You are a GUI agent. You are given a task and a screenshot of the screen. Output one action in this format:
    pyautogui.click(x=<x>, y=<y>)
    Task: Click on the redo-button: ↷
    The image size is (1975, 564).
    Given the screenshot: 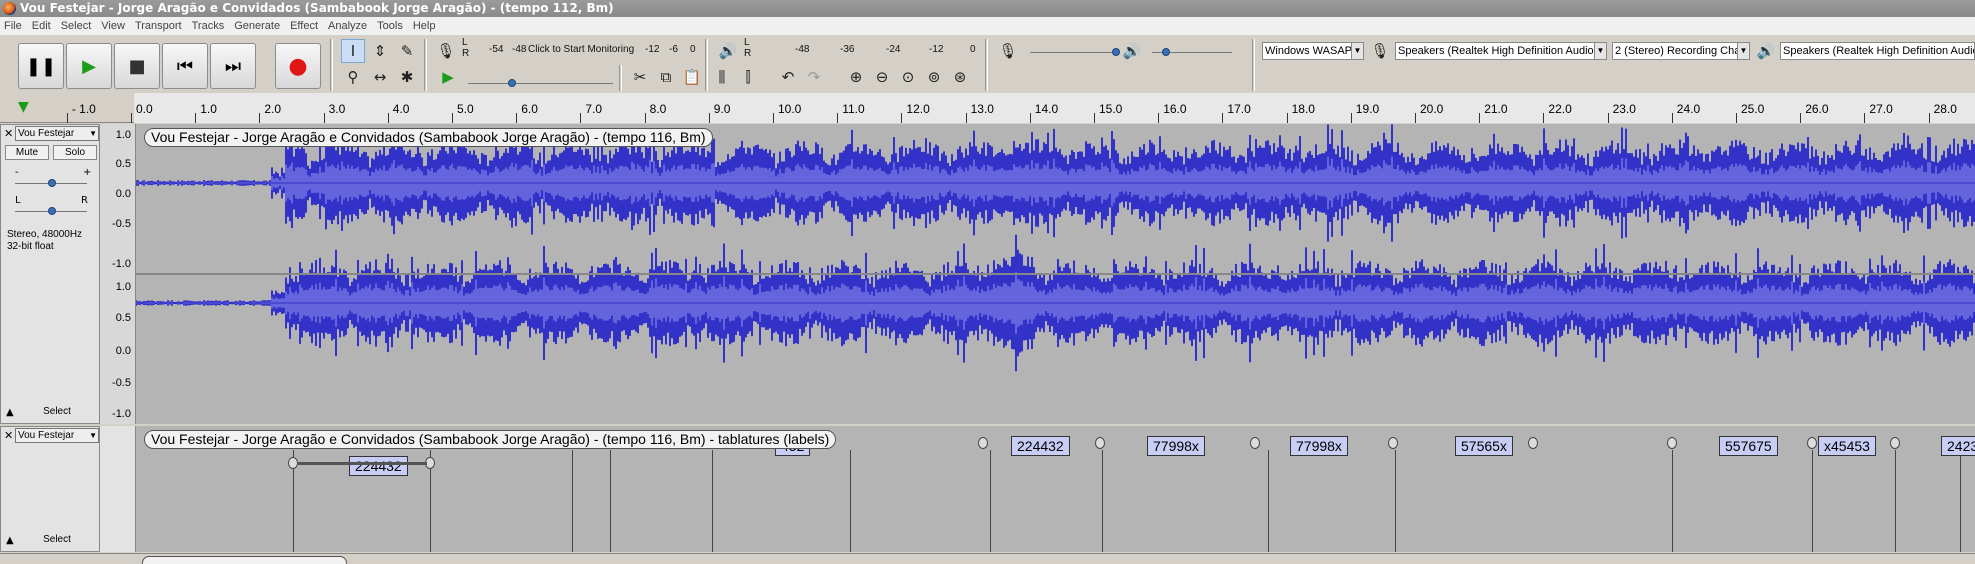 What is the action you would take?
    pyautogui.click(x=814, y=77)
    